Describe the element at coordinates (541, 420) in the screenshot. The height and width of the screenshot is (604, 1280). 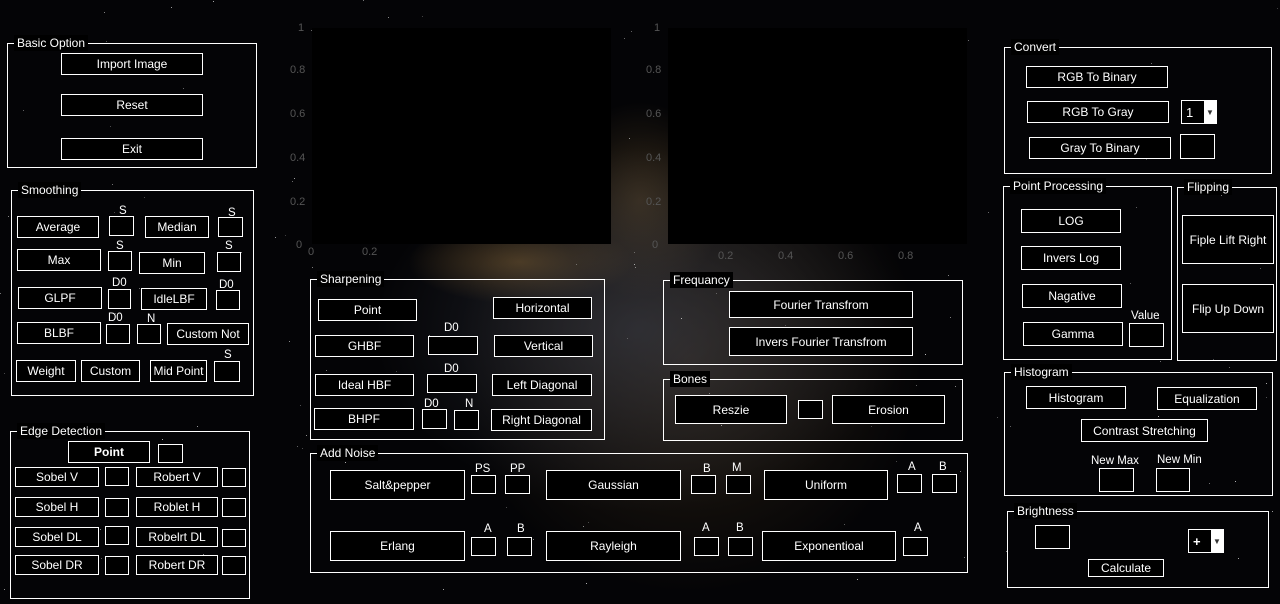
I see `right-diagonal-button: Right Diagonal` at that location.